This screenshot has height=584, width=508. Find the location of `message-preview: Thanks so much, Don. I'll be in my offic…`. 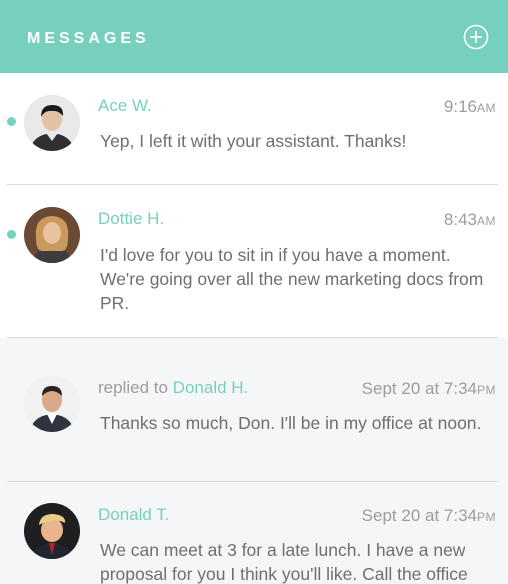

message-preview: Thanks so much, Don. I'll be in my offic… is located at coordinates (291, 423).